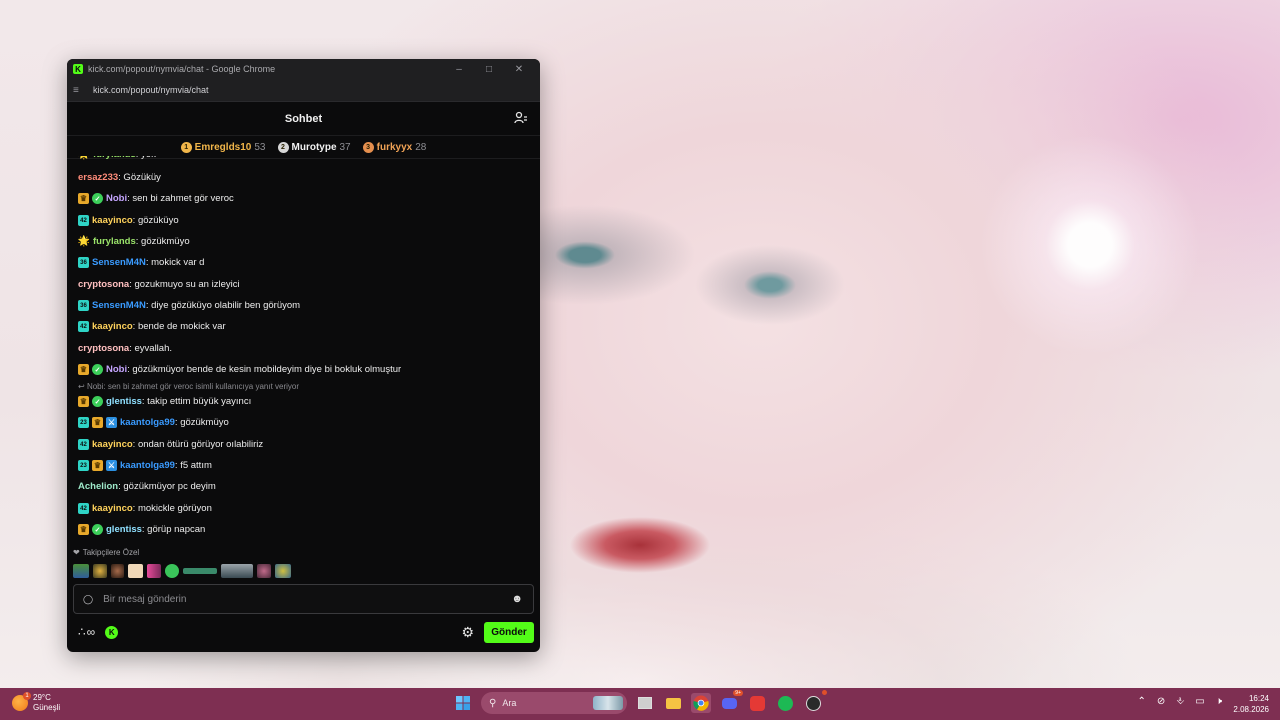 This screenshot has height=720, width=1280. What do you see at coordinates (98, 486) in the screenshot?
I see `chat-username: Achelion` at bounding box center [98, 486].